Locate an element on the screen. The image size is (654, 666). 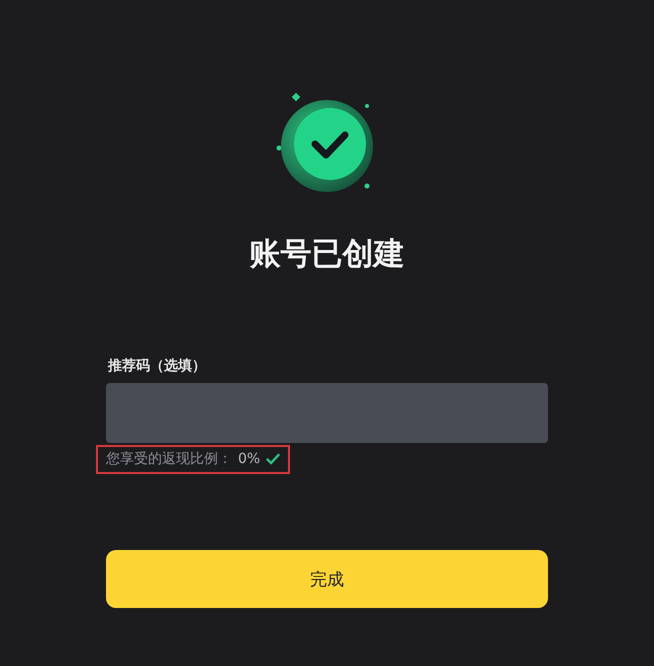
done-button: 完成 is located at coordinates (327, 579).